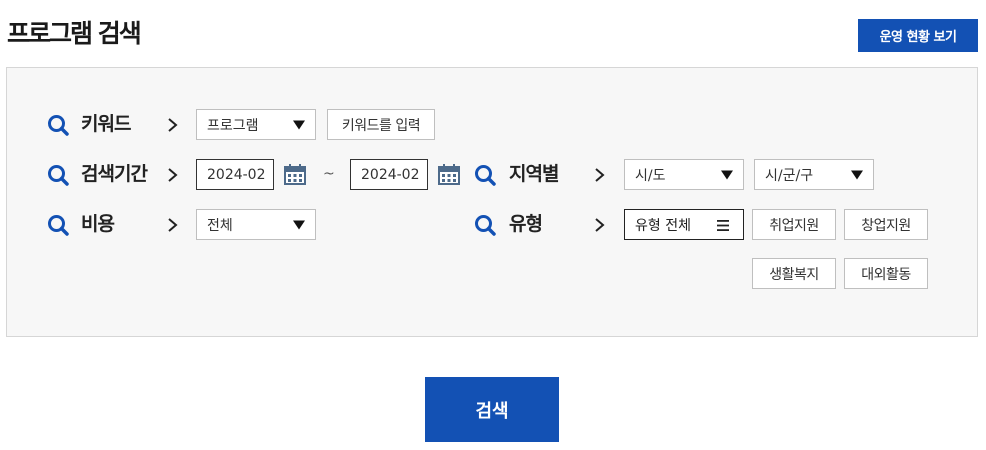  I want to click on province-select: 시/도, so click(684, 174).